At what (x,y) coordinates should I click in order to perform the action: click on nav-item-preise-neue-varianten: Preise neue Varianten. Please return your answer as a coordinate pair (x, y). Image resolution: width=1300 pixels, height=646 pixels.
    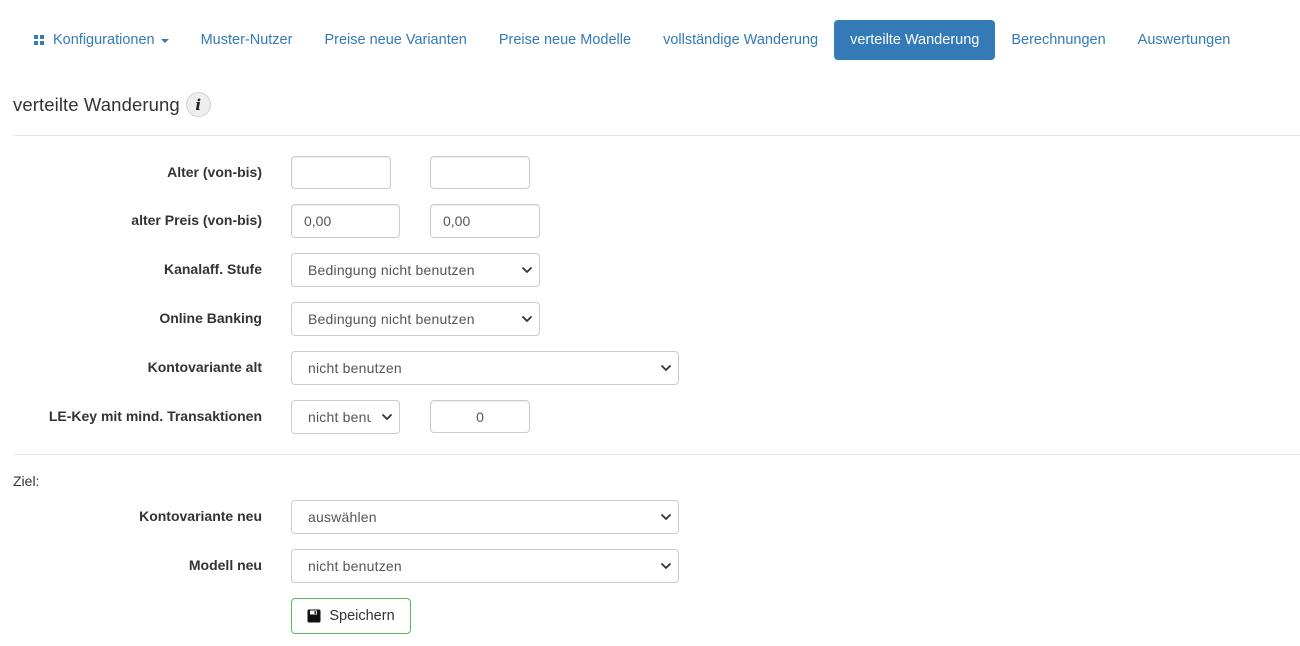
    Looking at the image, I should click on (395, 40).